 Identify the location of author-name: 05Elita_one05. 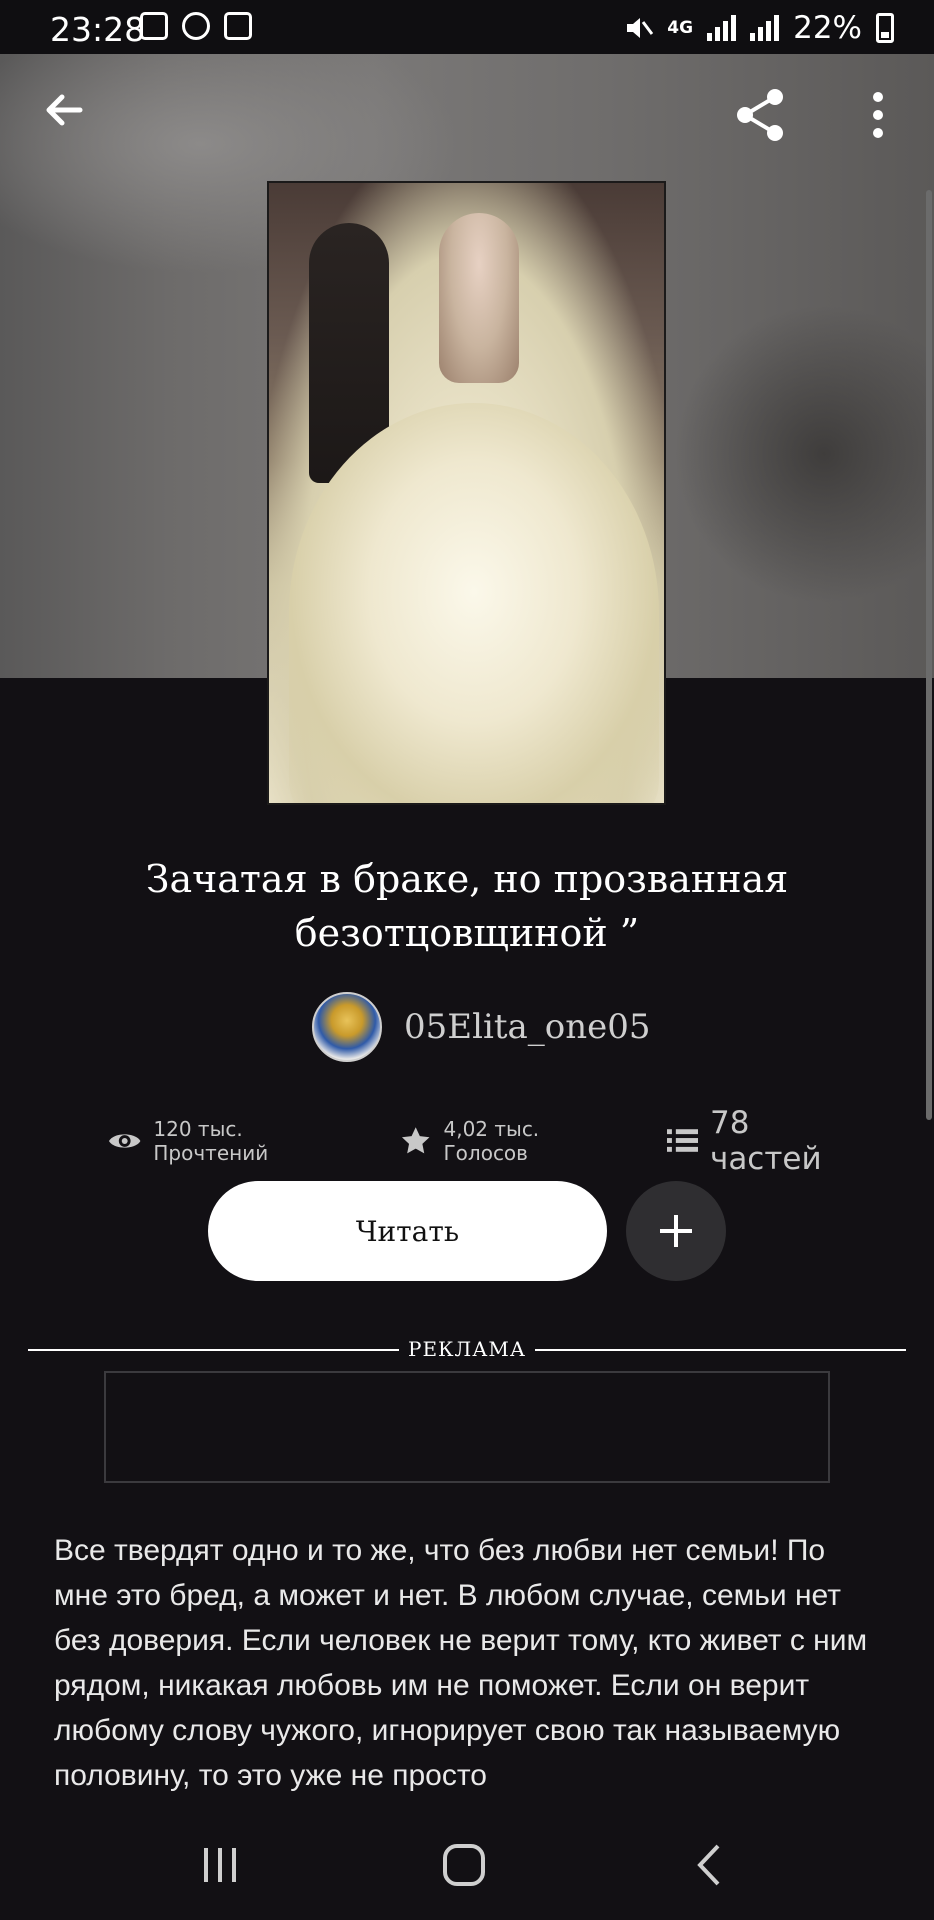
(527, 1027).